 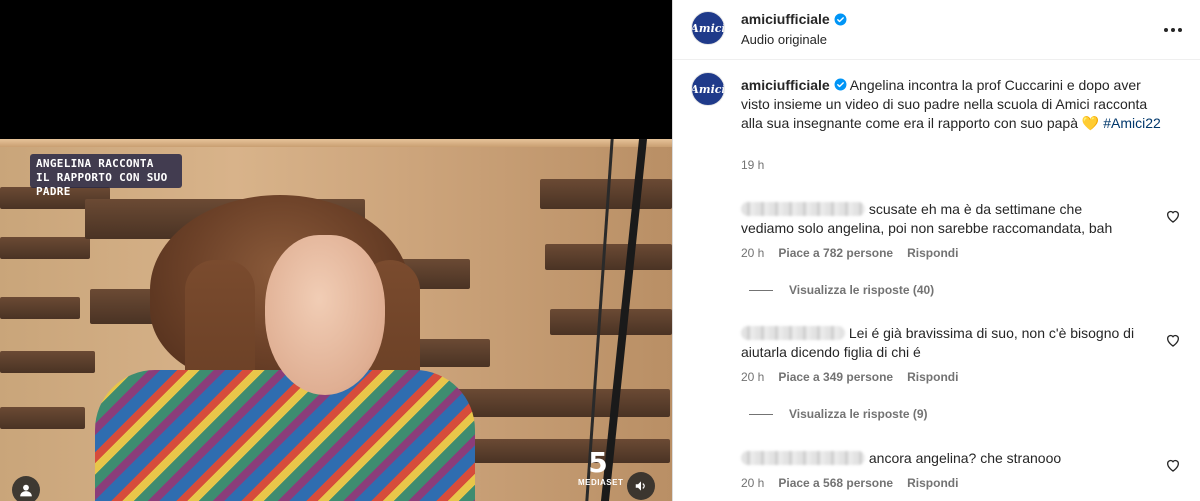 I want to click on user-icon, so click(x=26, y=490).